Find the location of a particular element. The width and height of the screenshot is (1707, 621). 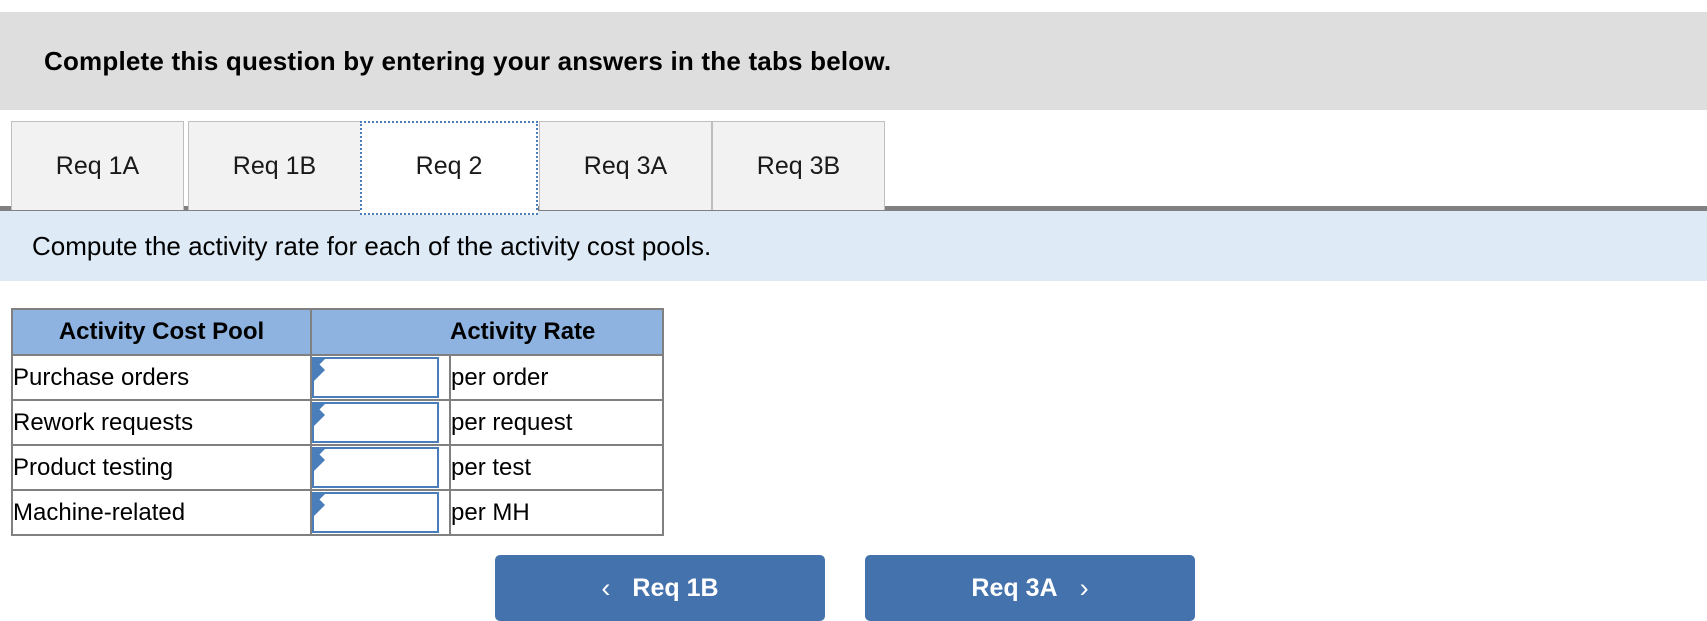

tab-req-1b: Req 1B is located at coordinates (274, 165).